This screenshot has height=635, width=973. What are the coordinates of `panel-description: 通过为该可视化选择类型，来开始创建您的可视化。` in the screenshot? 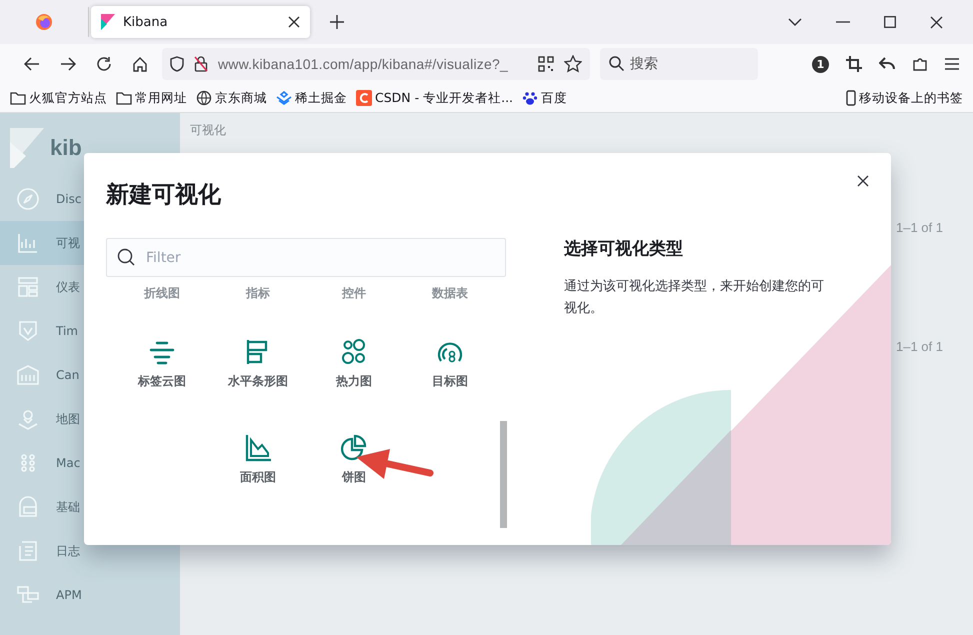 It's located at (694, 298).